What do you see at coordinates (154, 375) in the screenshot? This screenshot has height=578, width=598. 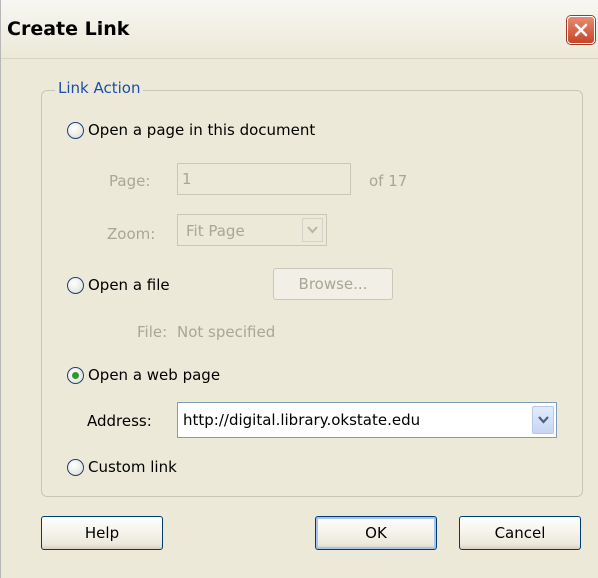 I see `radio-label: Open a web page` at bounding box center [154, 375].